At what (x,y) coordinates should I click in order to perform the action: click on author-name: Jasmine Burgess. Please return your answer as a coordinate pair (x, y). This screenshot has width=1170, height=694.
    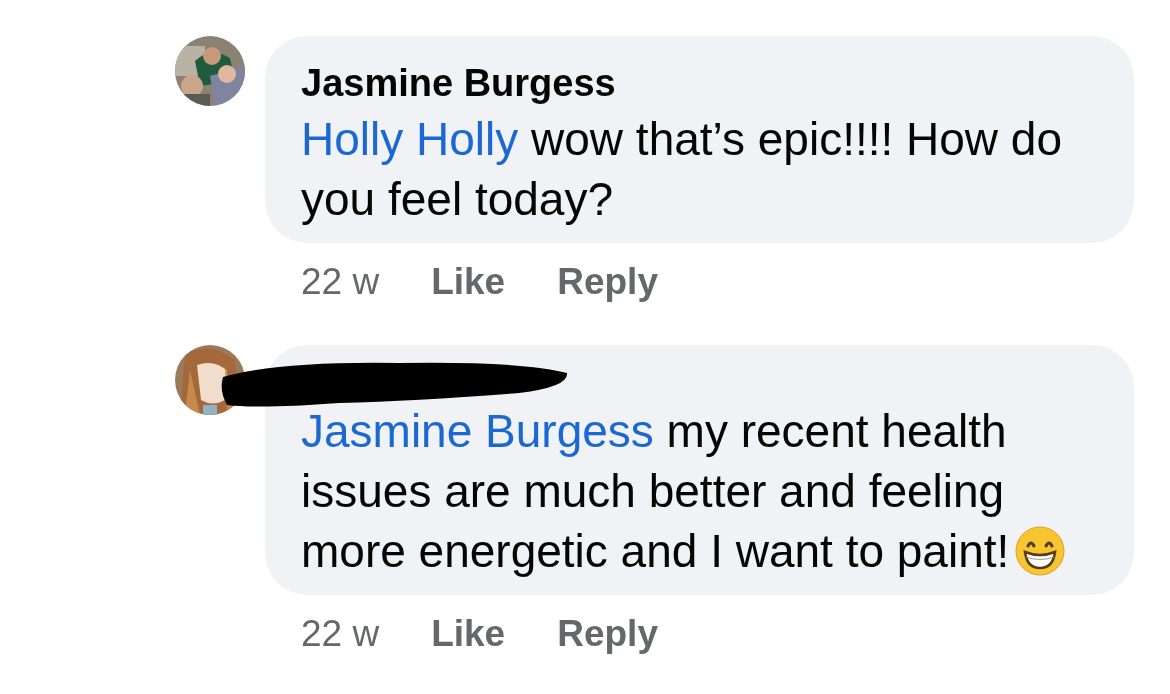
    Looking at the image, I should click on (698, 83).